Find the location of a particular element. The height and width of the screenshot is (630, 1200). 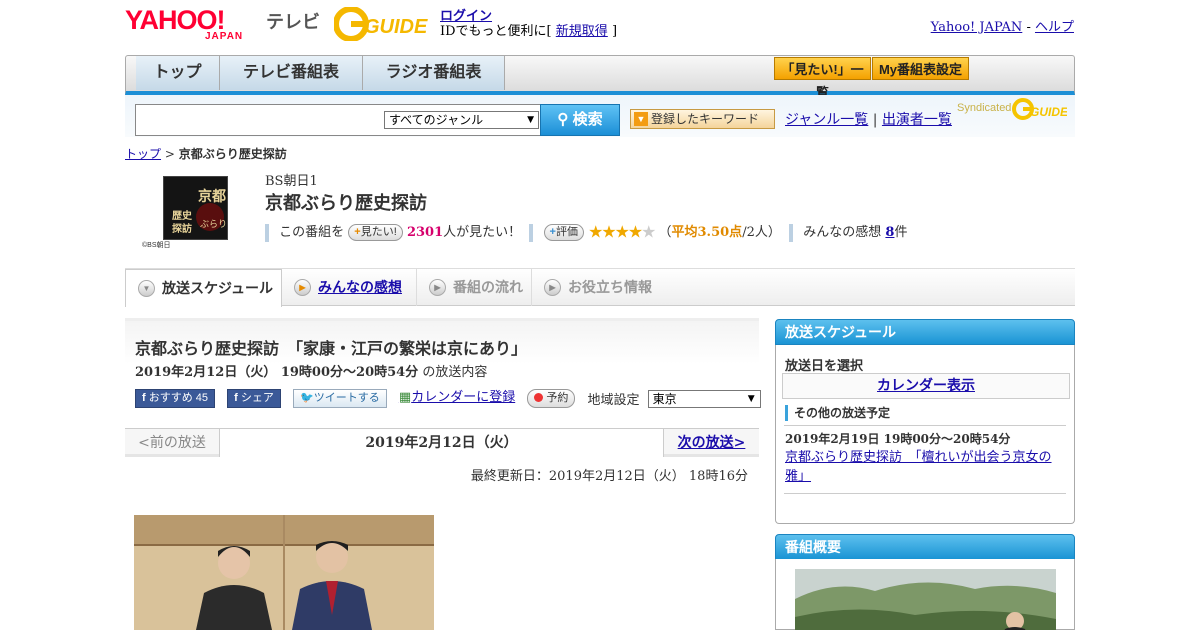

next-broadcast-link: 次の放送> is located at coordinates (711, 443).